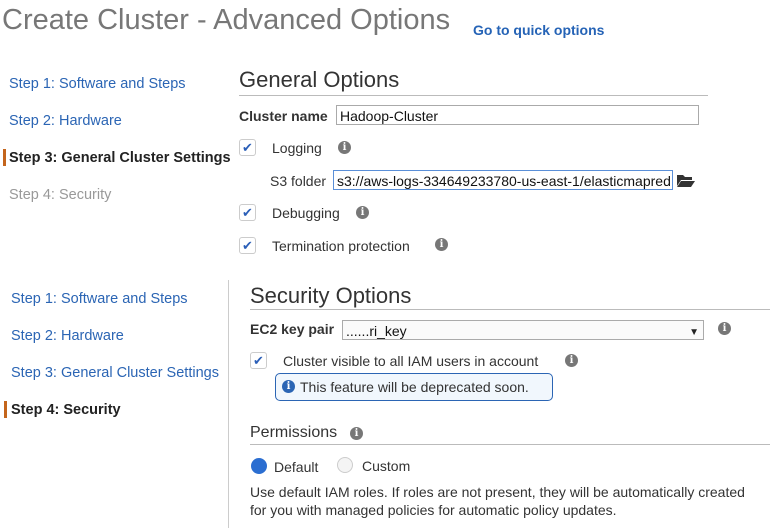 The image size is (770, 528). Describe the element at coordinates (228, 404) in the screenshot. I see `panel-divider` at that location.